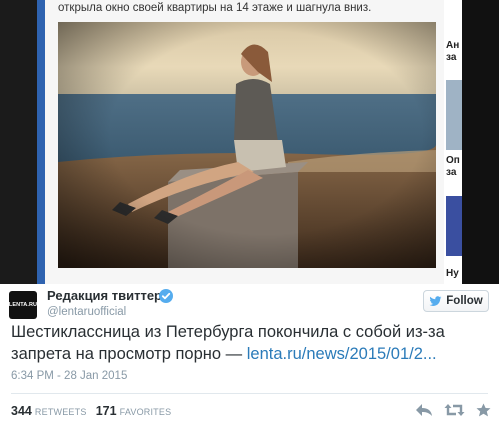 Image resolution: width=499 pixels, height=430 pixels. Describe the element at coordinates (452, 273) in the screenshot. I see `sidebar-snippet: Ну` at that location.